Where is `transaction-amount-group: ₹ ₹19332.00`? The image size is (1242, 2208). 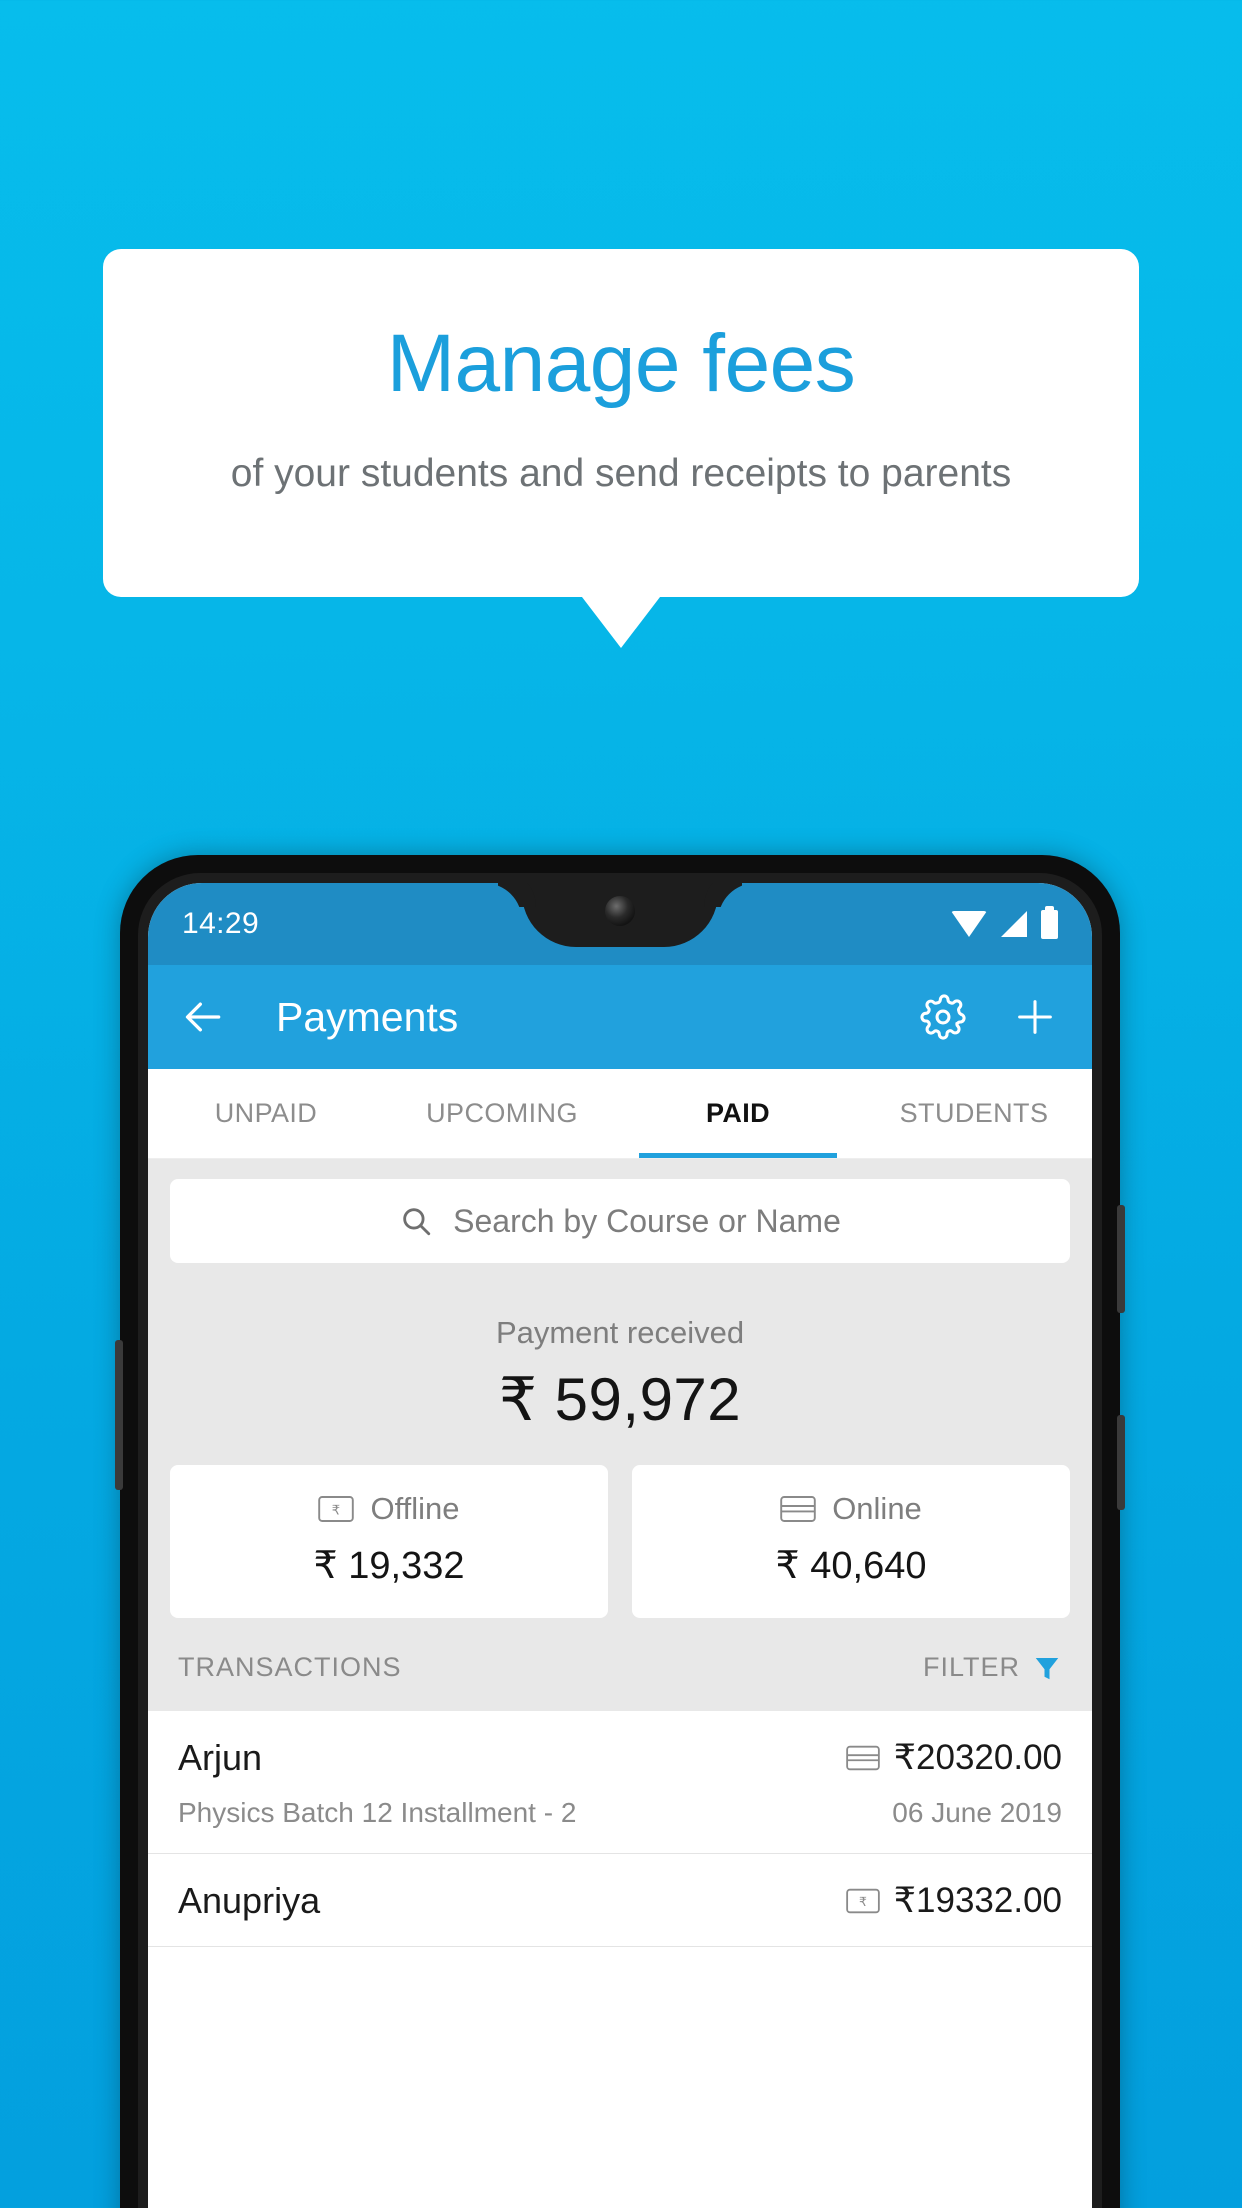 transaction-amount-group: ₹ ₹19332.00 is located at coordinates (953, 1901).